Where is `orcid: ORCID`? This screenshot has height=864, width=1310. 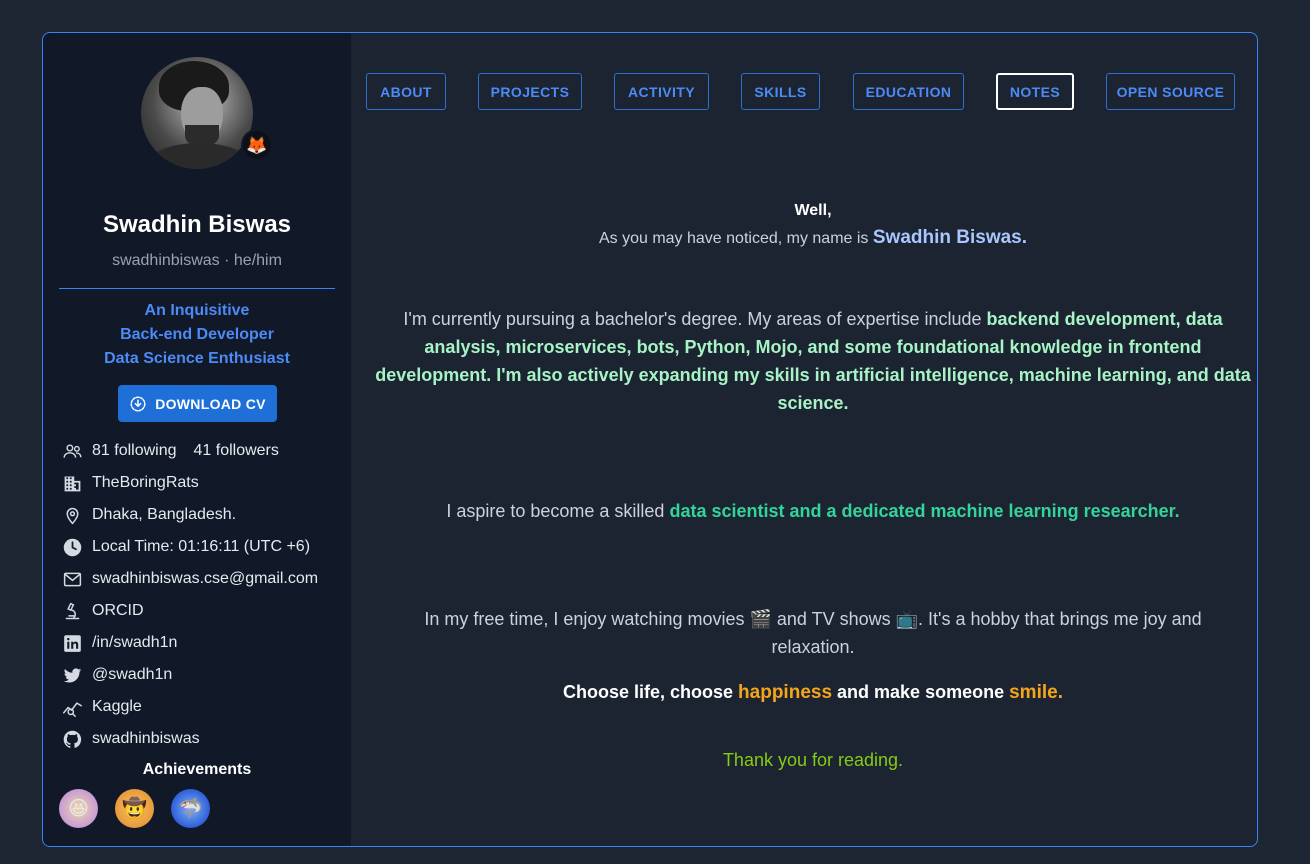
orcid: ORCID is located at coordinates (206, 611).